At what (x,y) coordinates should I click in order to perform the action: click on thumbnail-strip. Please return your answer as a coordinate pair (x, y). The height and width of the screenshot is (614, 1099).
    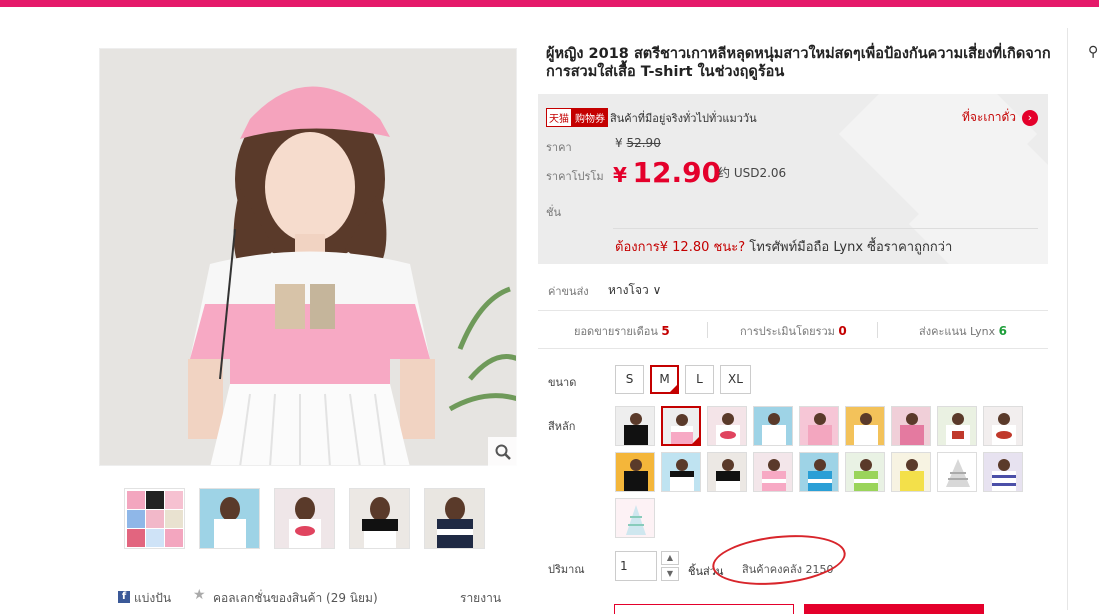
    Looking at the image, I should click on (304, 518).